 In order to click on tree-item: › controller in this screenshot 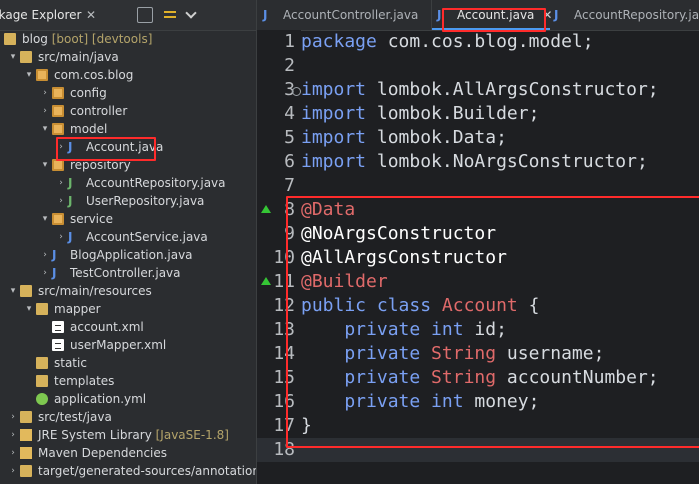, I will do `click(128, 111)`.